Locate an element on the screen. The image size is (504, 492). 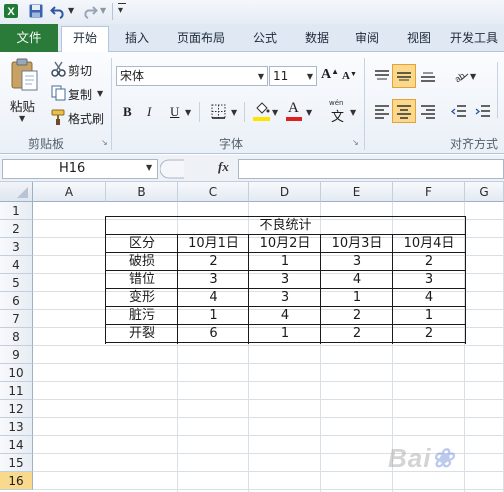
font-name-dropdown-icon: ▼ is located at coordinates (261, 77).